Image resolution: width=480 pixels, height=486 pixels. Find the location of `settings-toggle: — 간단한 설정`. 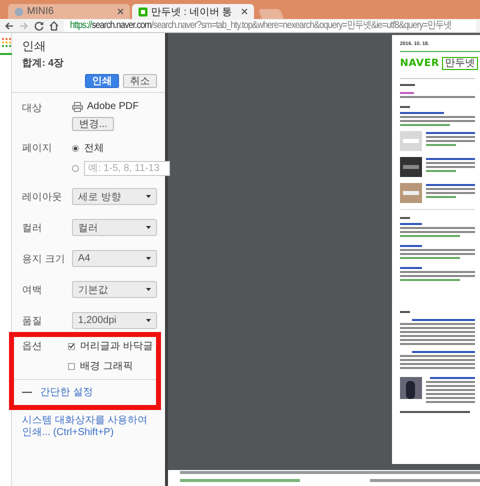

settings-toggle: — 간단한 설정 is located at coordinates (85, 392).